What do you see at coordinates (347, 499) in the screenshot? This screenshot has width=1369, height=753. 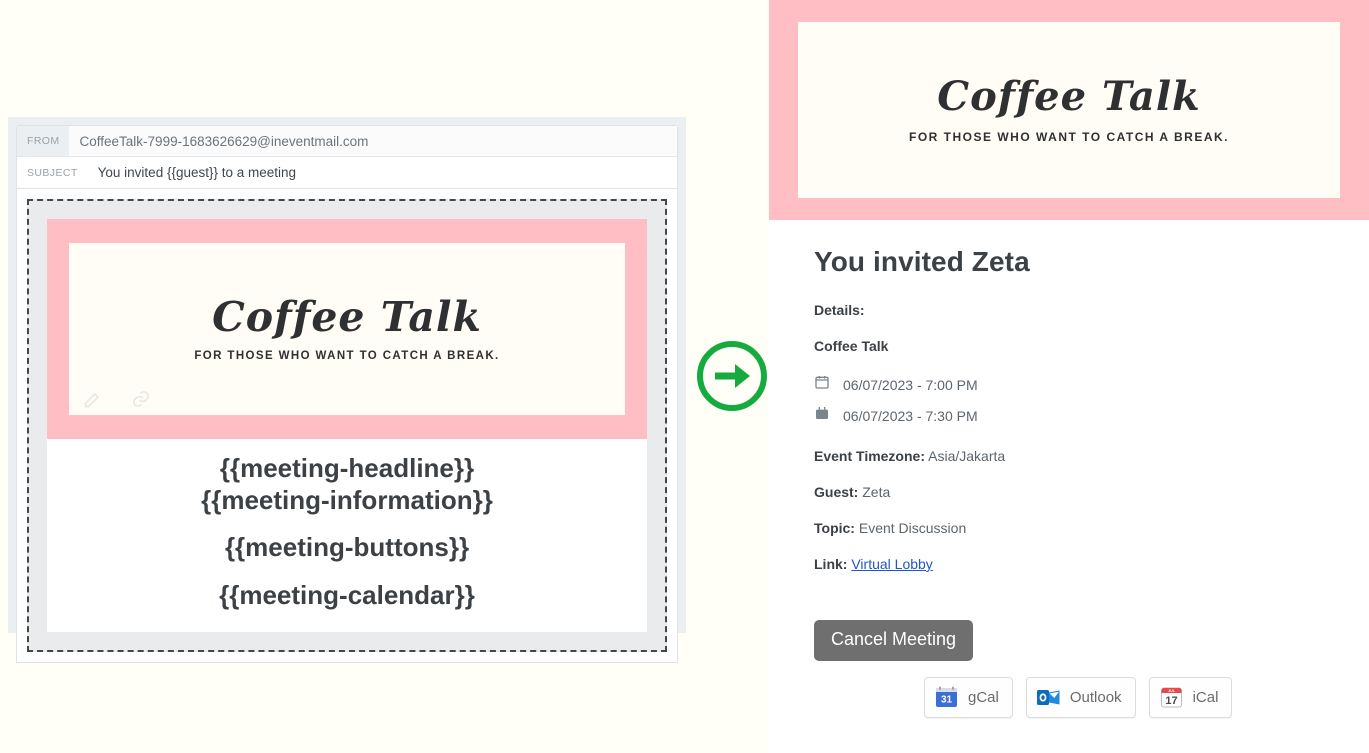 I see `token-meeting-information: {{meeting-information}}` at bounding box center [347, 499].